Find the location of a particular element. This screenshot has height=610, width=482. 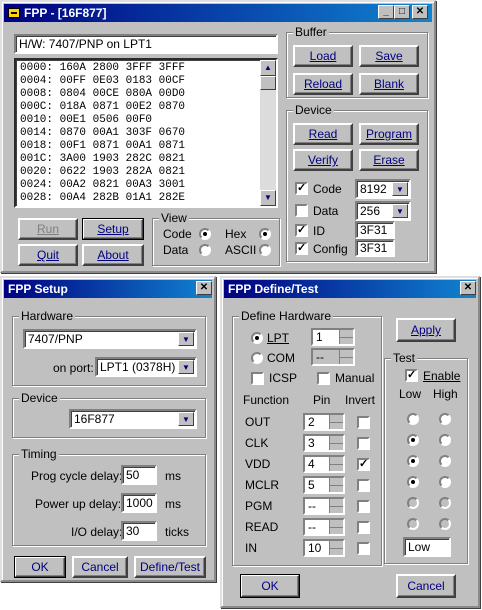

enable-checkbox: ✓ is located at coordinates (411, 375).